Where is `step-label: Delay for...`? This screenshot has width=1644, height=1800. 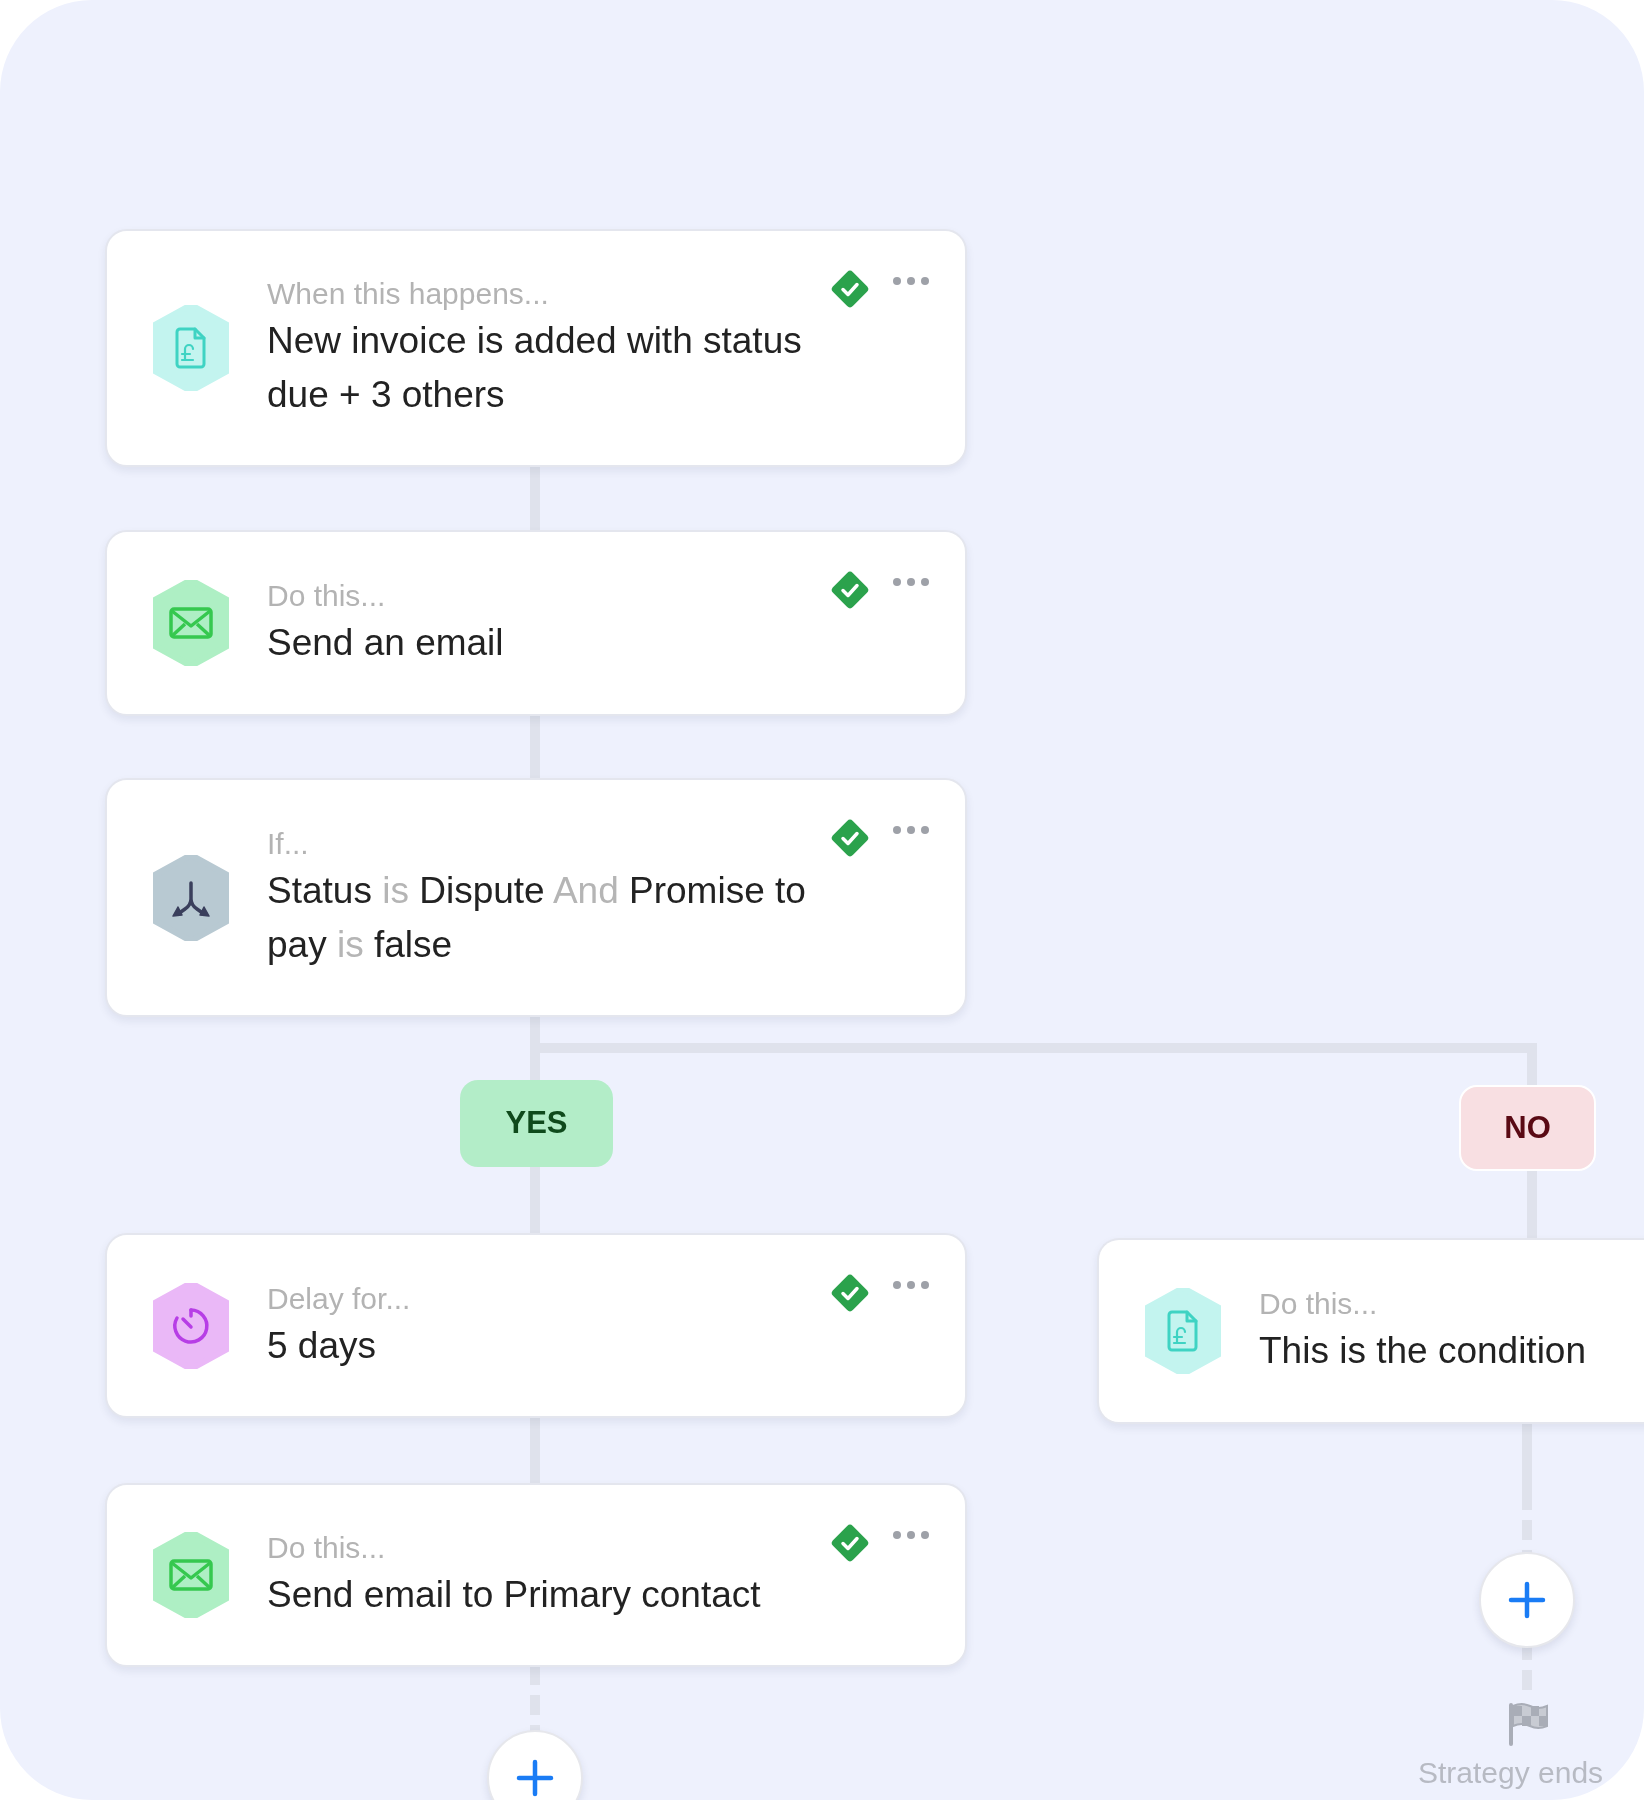 step-label: Delay for... is located at coordinates (339, 1298).